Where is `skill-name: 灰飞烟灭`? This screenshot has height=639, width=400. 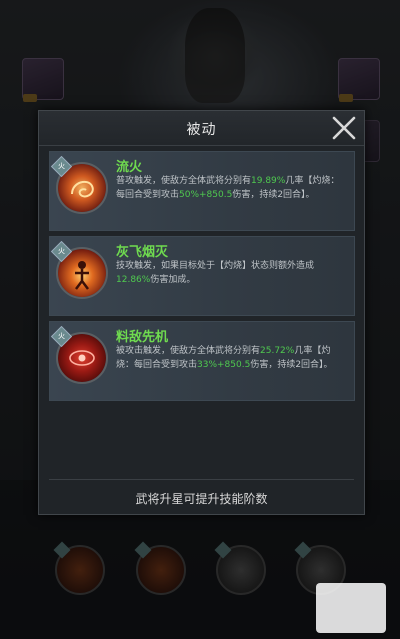
skill-name: 灰飞烟灭 is located at coordinates (142, 252).